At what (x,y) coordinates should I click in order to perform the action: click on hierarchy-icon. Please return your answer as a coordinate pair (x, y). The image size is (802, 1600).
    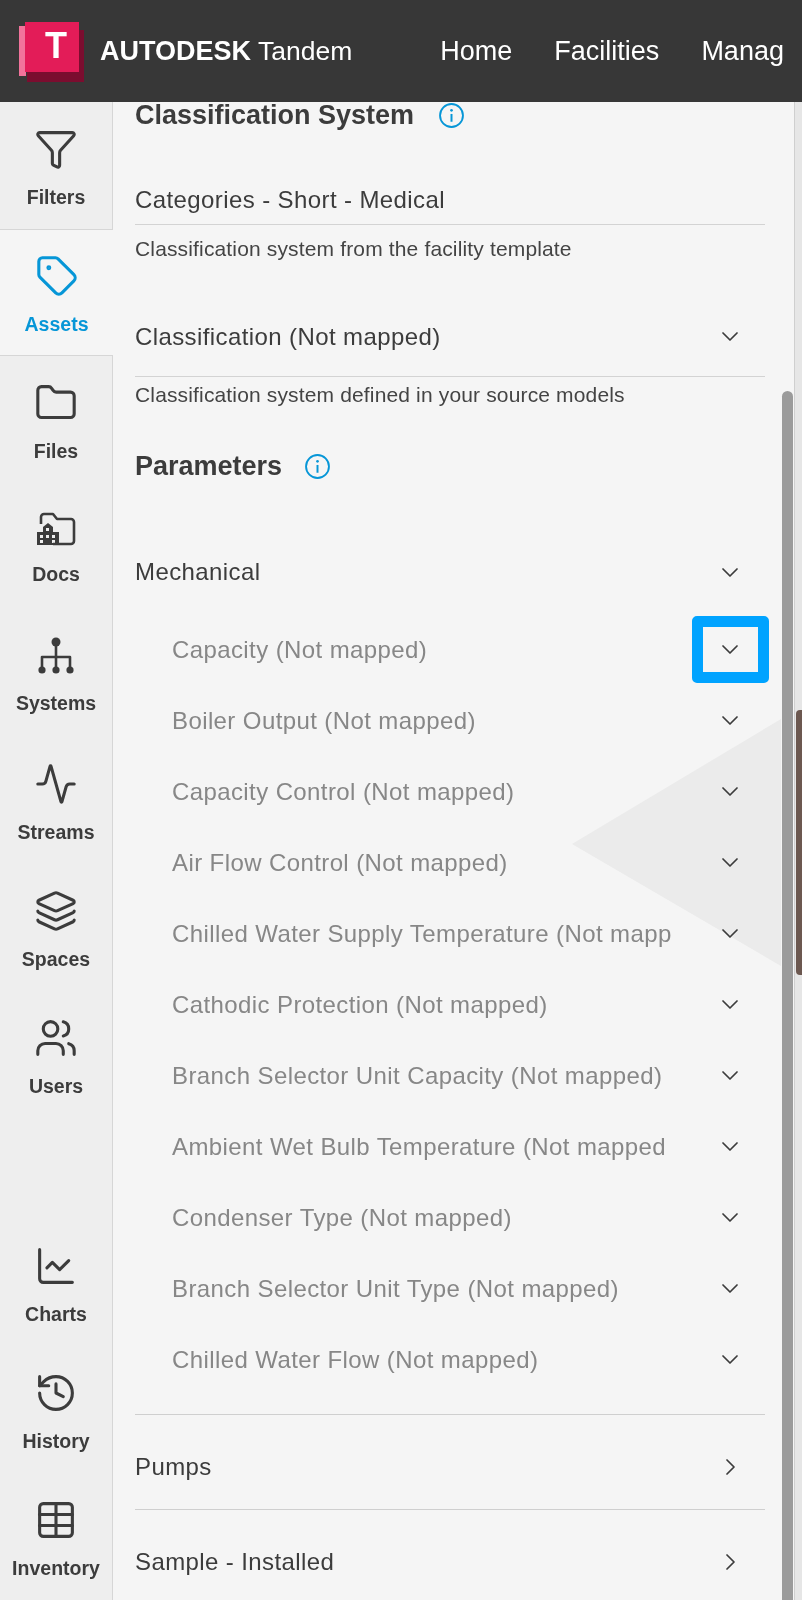
    Looking at the image, I should click on (56, 656).